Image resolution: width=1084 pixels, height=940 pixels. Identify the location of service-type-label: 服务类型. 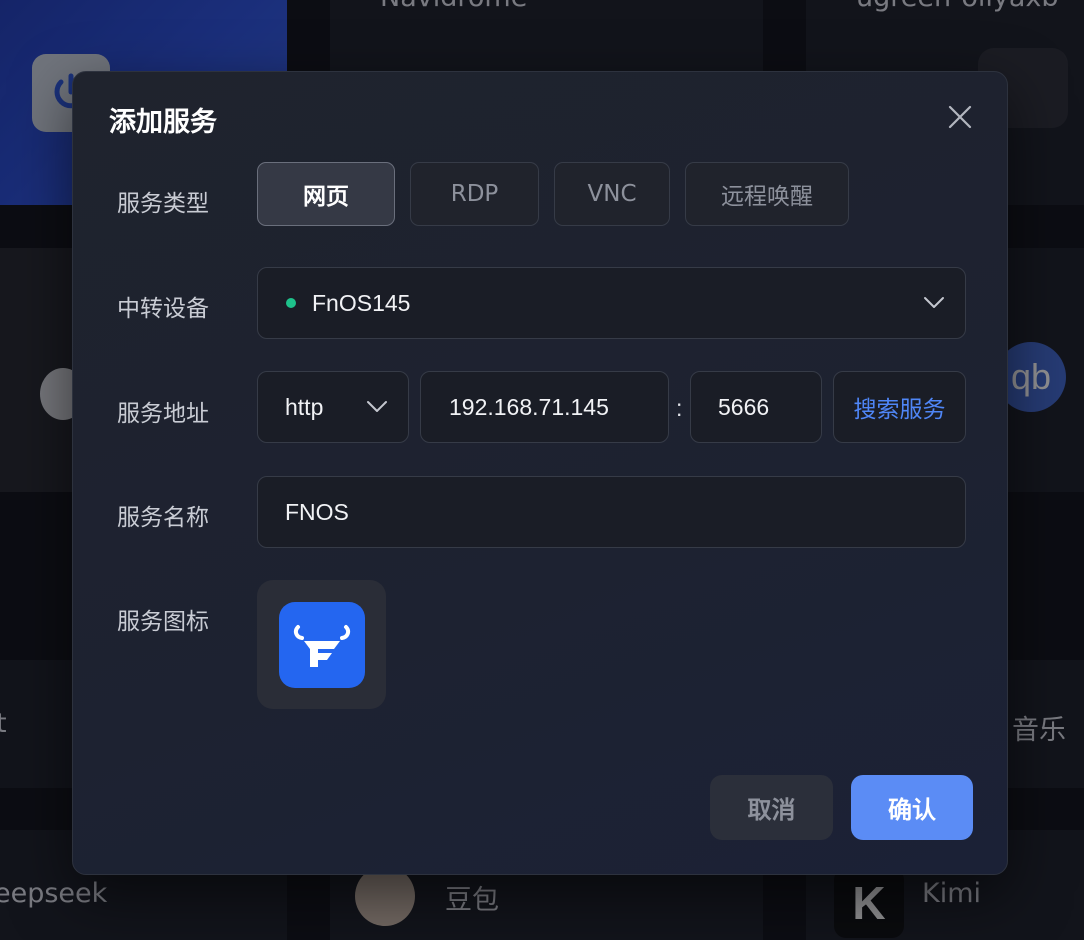
(163, 204).